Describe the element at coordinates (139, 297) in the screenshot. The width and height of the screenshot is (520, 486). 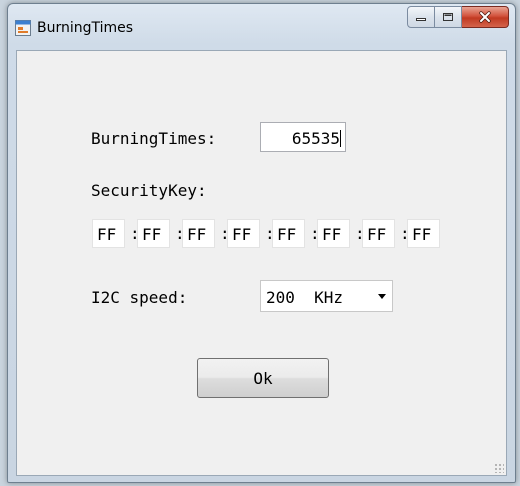
I see `i2c-speed-label: I2C speed:` at that location.